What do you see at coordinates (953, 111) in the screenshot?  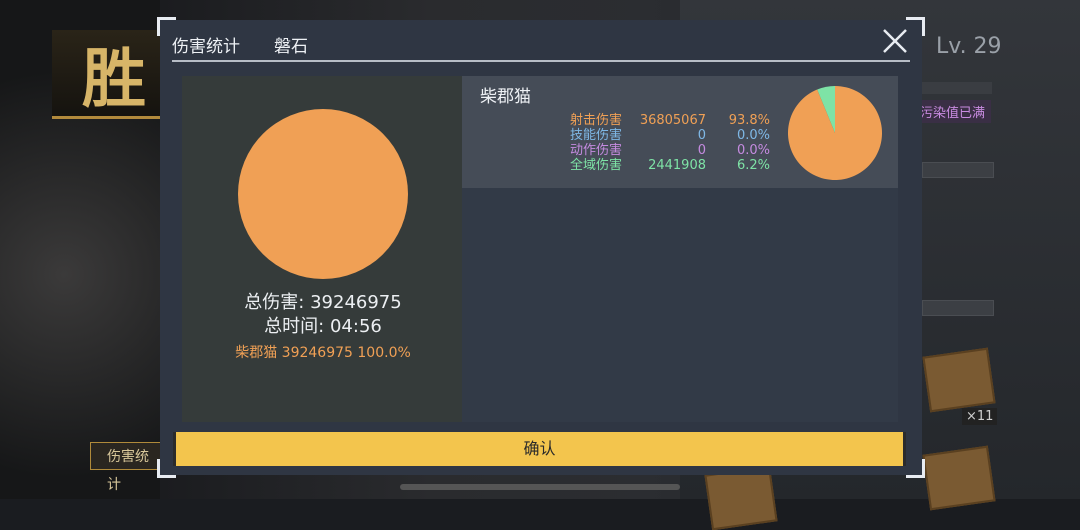 I see `infection-badge: 污染值已满` at bounding box center [953, 111].